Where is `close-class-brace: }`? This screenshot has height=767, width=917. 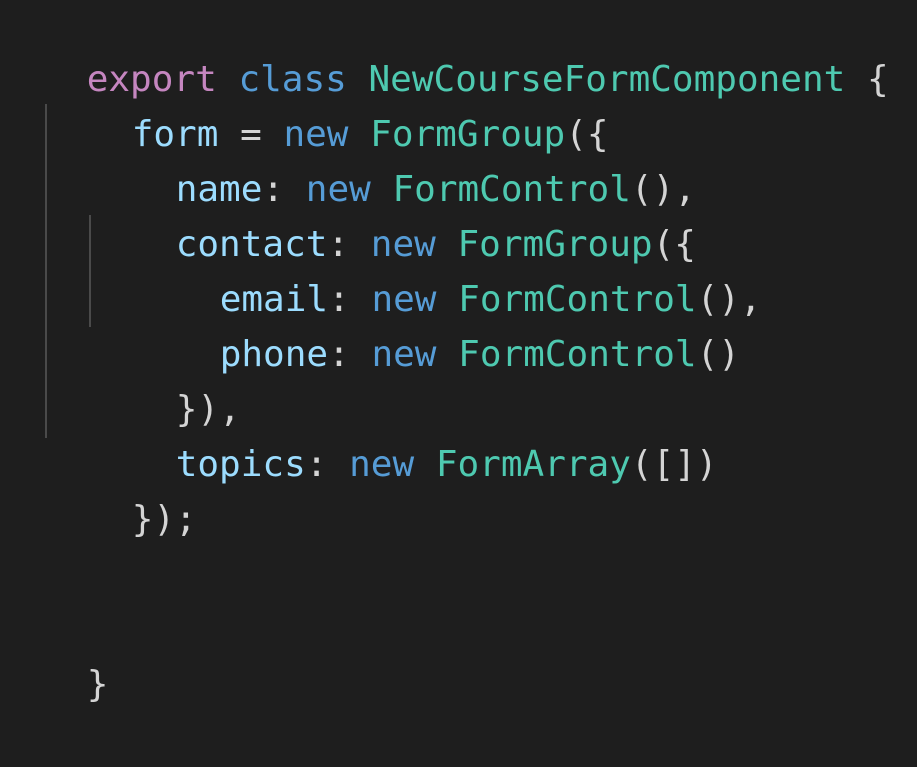 close-class-brace: } is located at coordinates (97, 684).